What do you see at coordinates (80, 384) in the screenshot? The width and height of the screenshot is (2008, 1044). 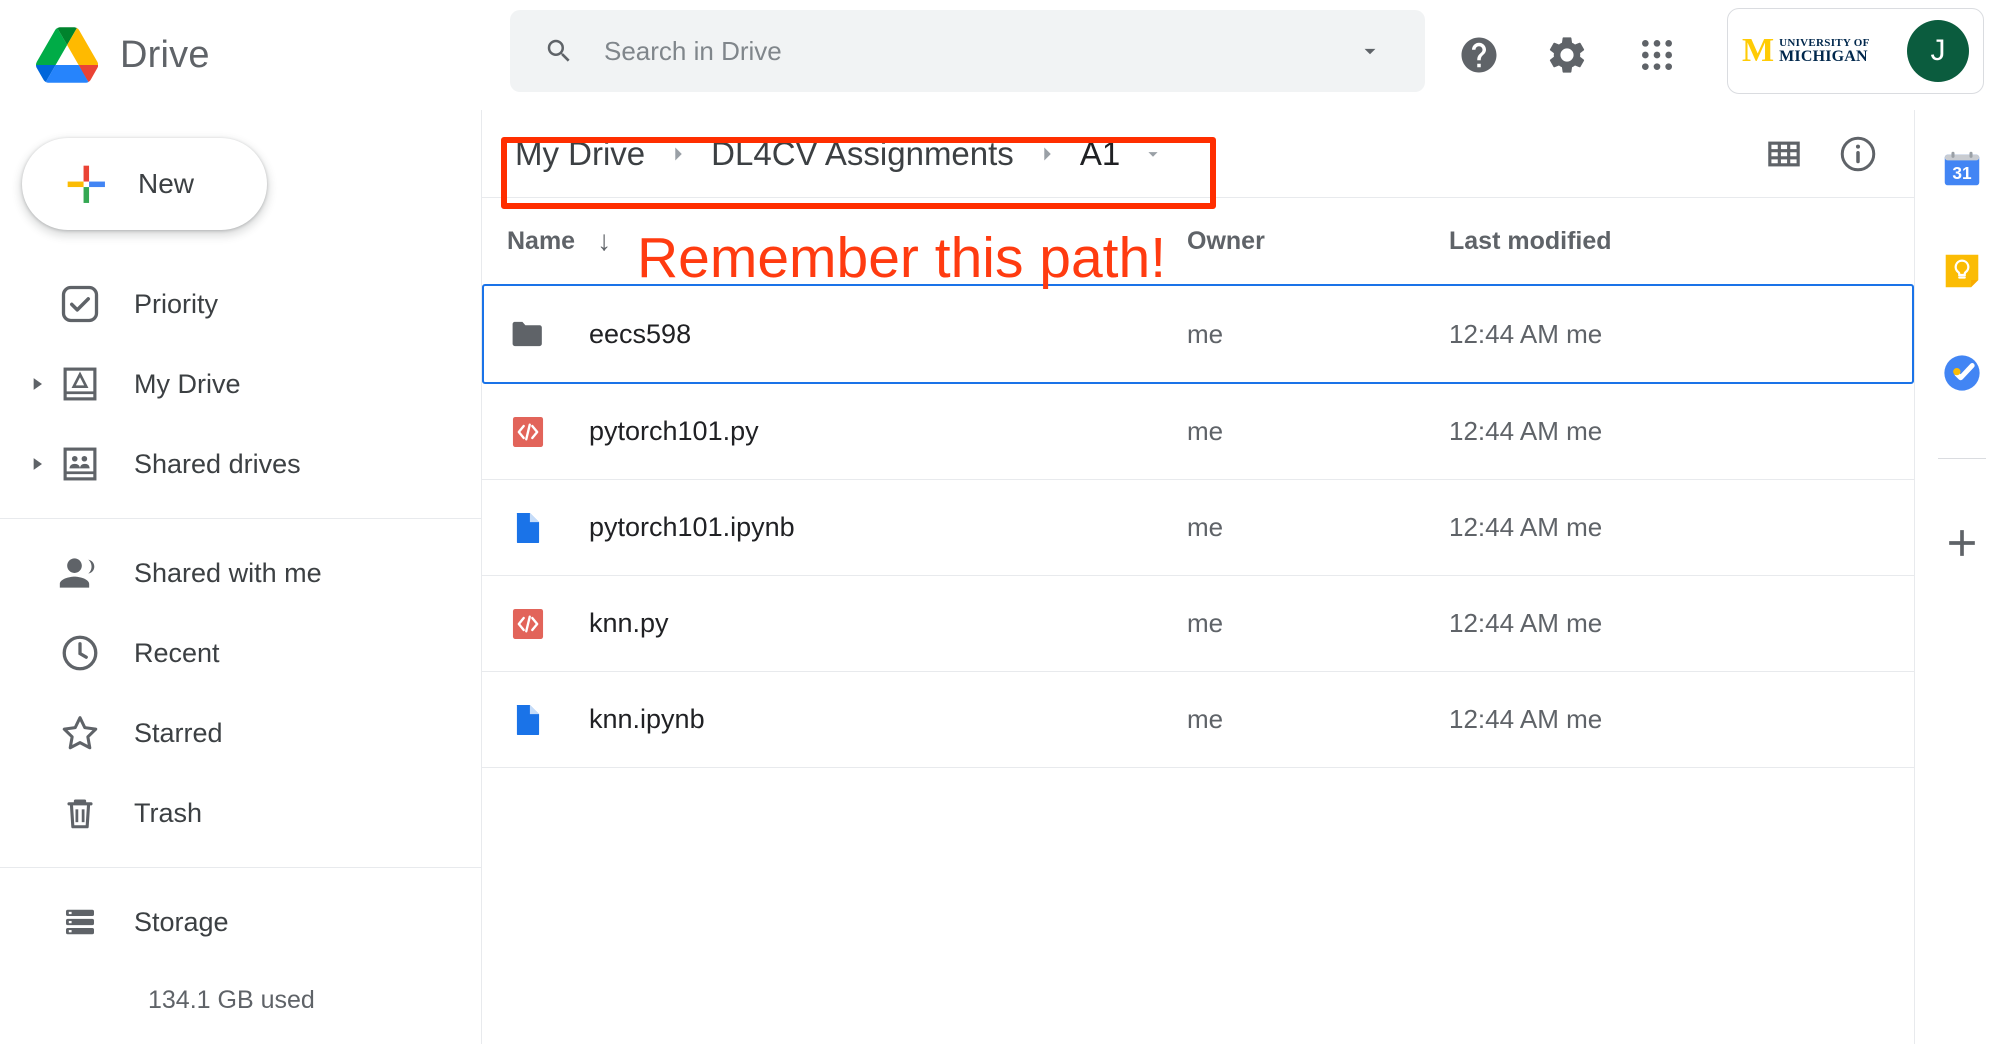 I see `my-drive-icon` at bounding box center [80, 384].